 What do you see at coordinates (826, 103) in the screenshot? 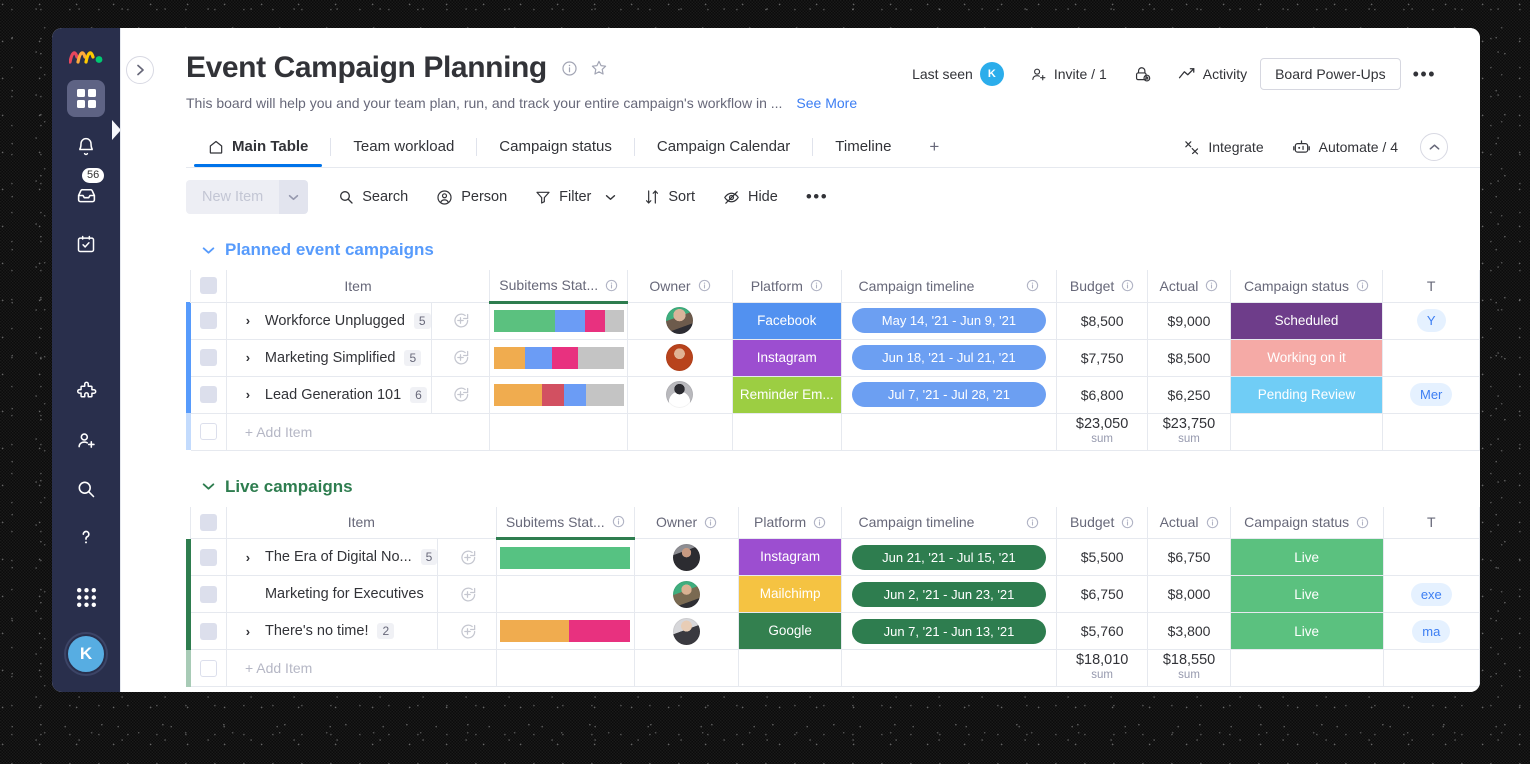
I see `see-more-link: See More` at bounding box center [826, 103].